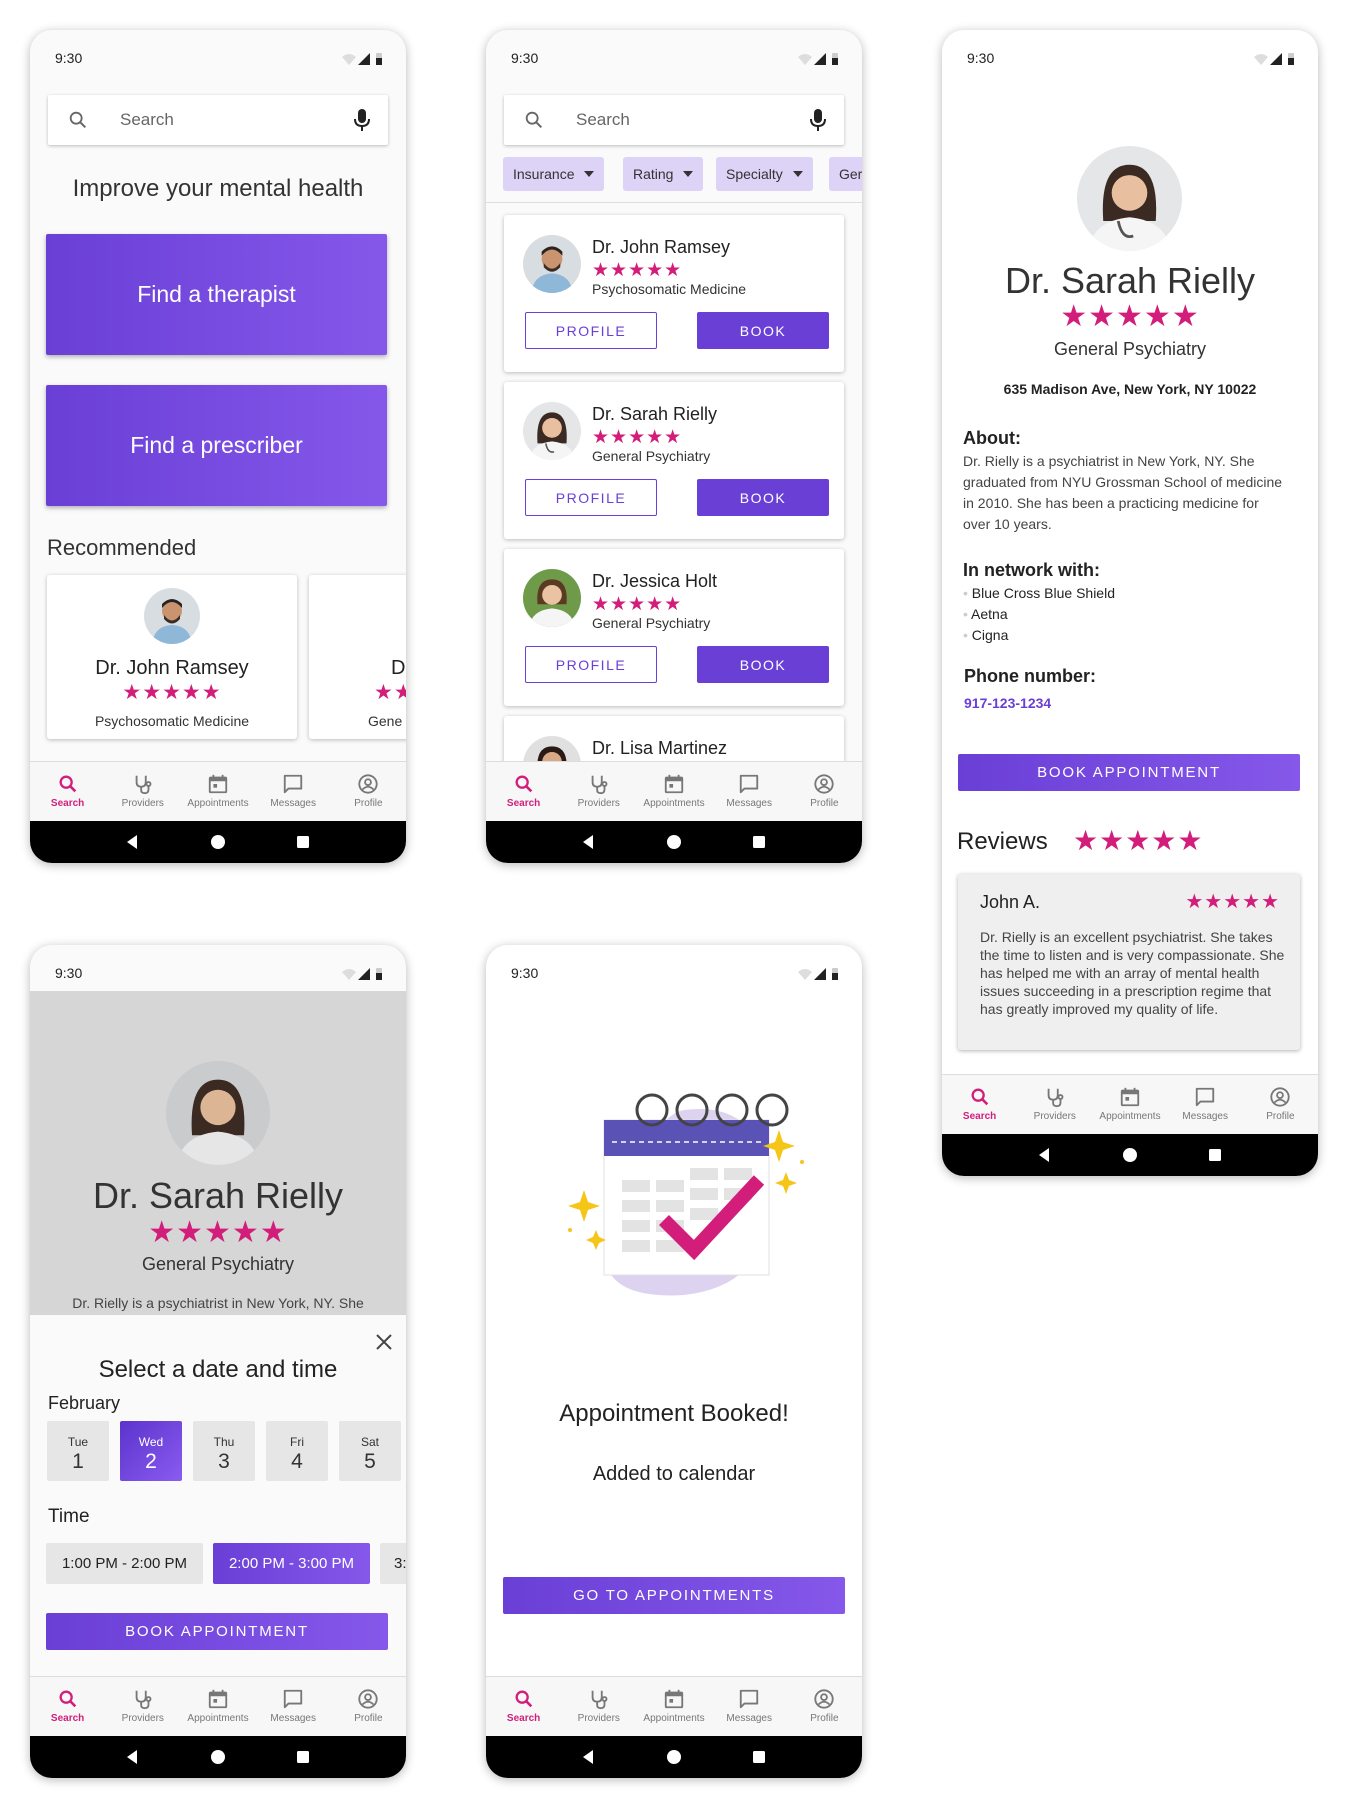 This screenshot has width=1345, height=1806. Describe the element at coordinates (172, 721) in the screenshot. I see `card-specialty: Psychosomatic Medicine` at that location.